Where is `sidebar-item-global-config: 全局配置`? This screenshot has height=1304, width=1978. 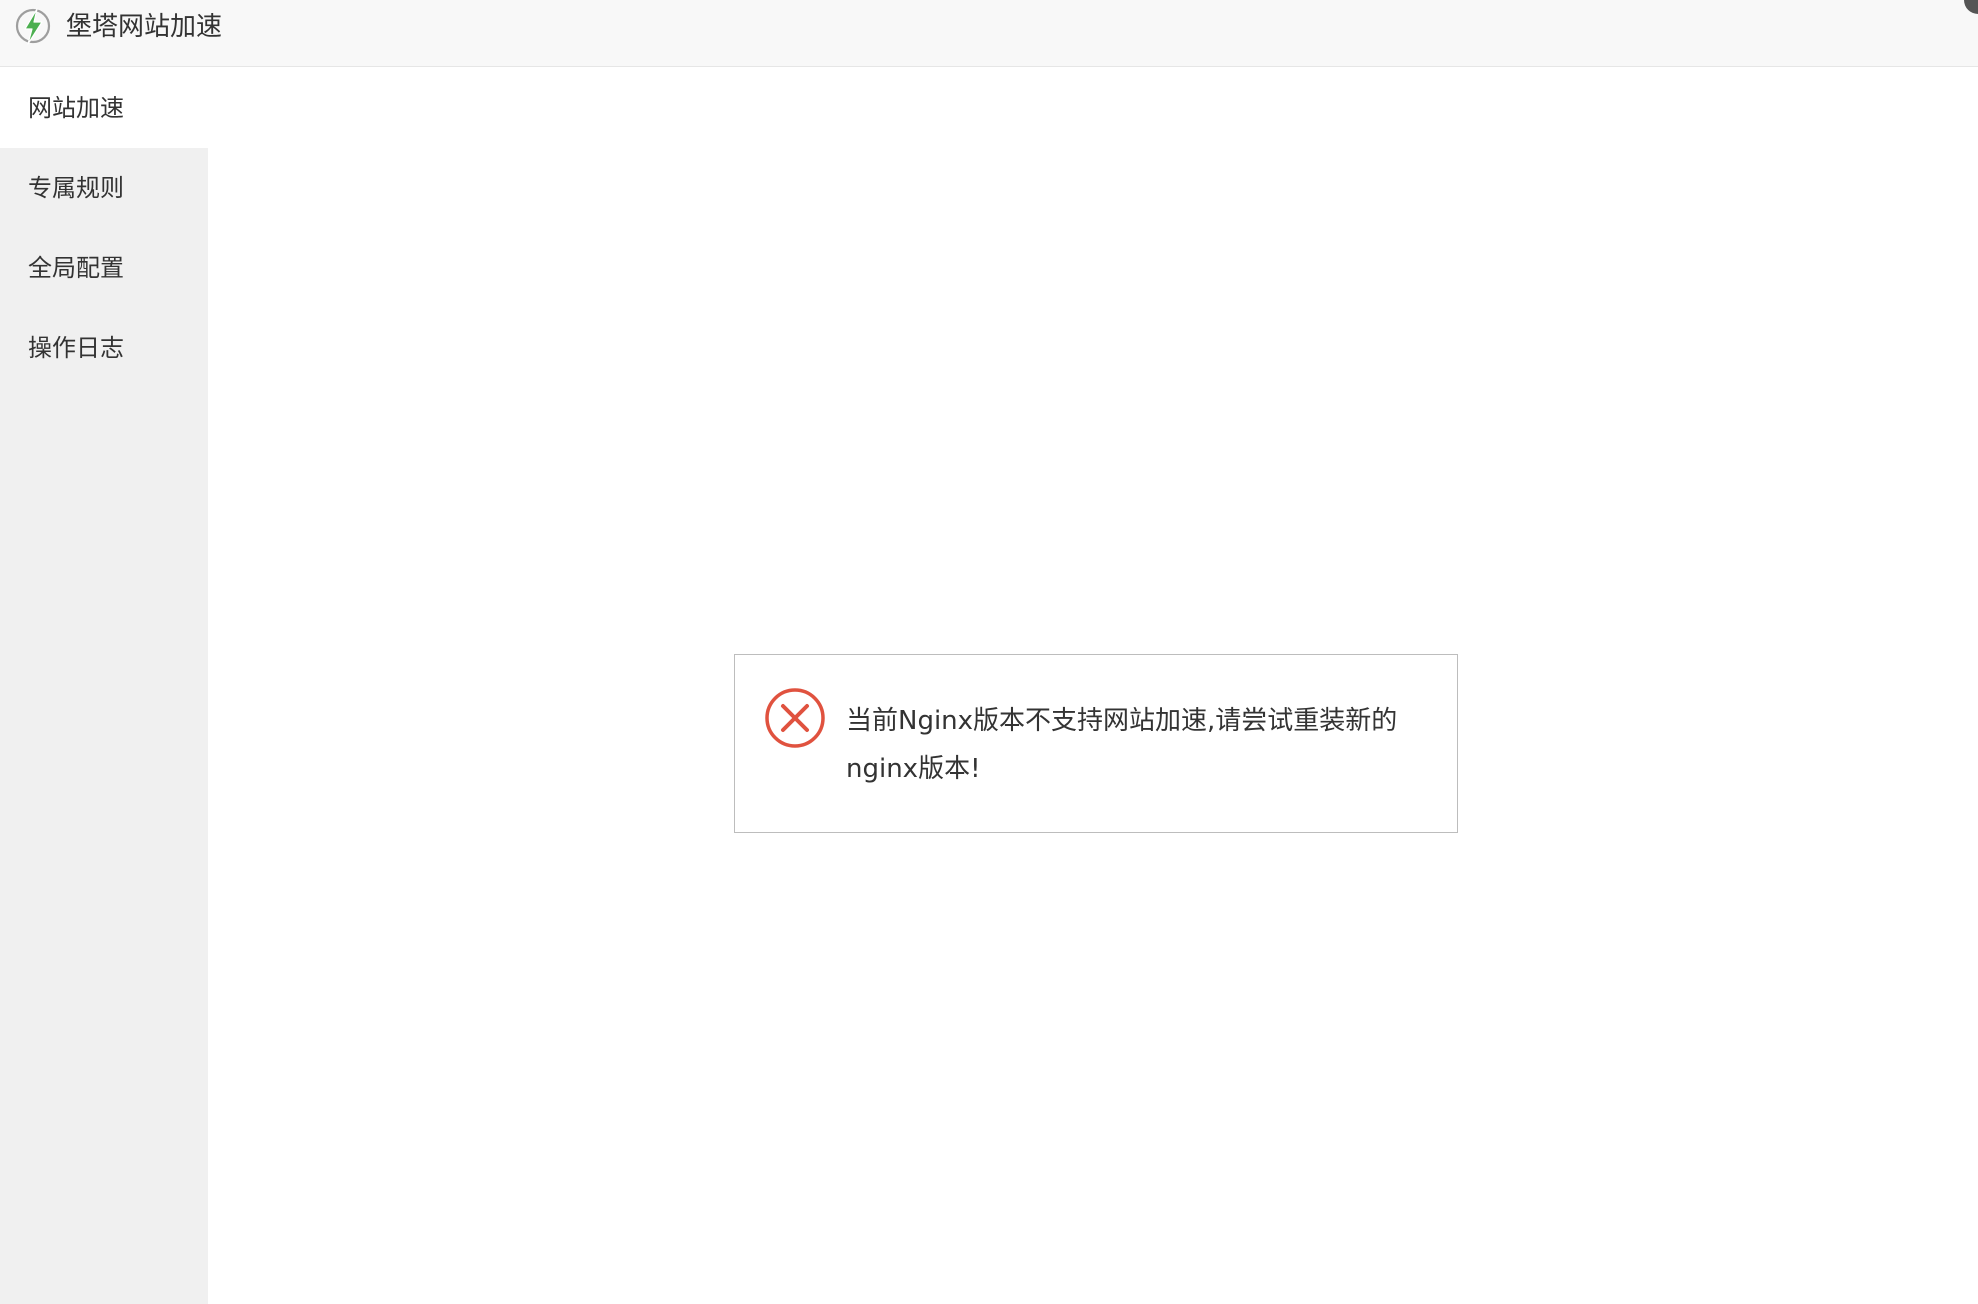 sidebar-item-global-config: 全局配置 is located at coordinates (104, 268).